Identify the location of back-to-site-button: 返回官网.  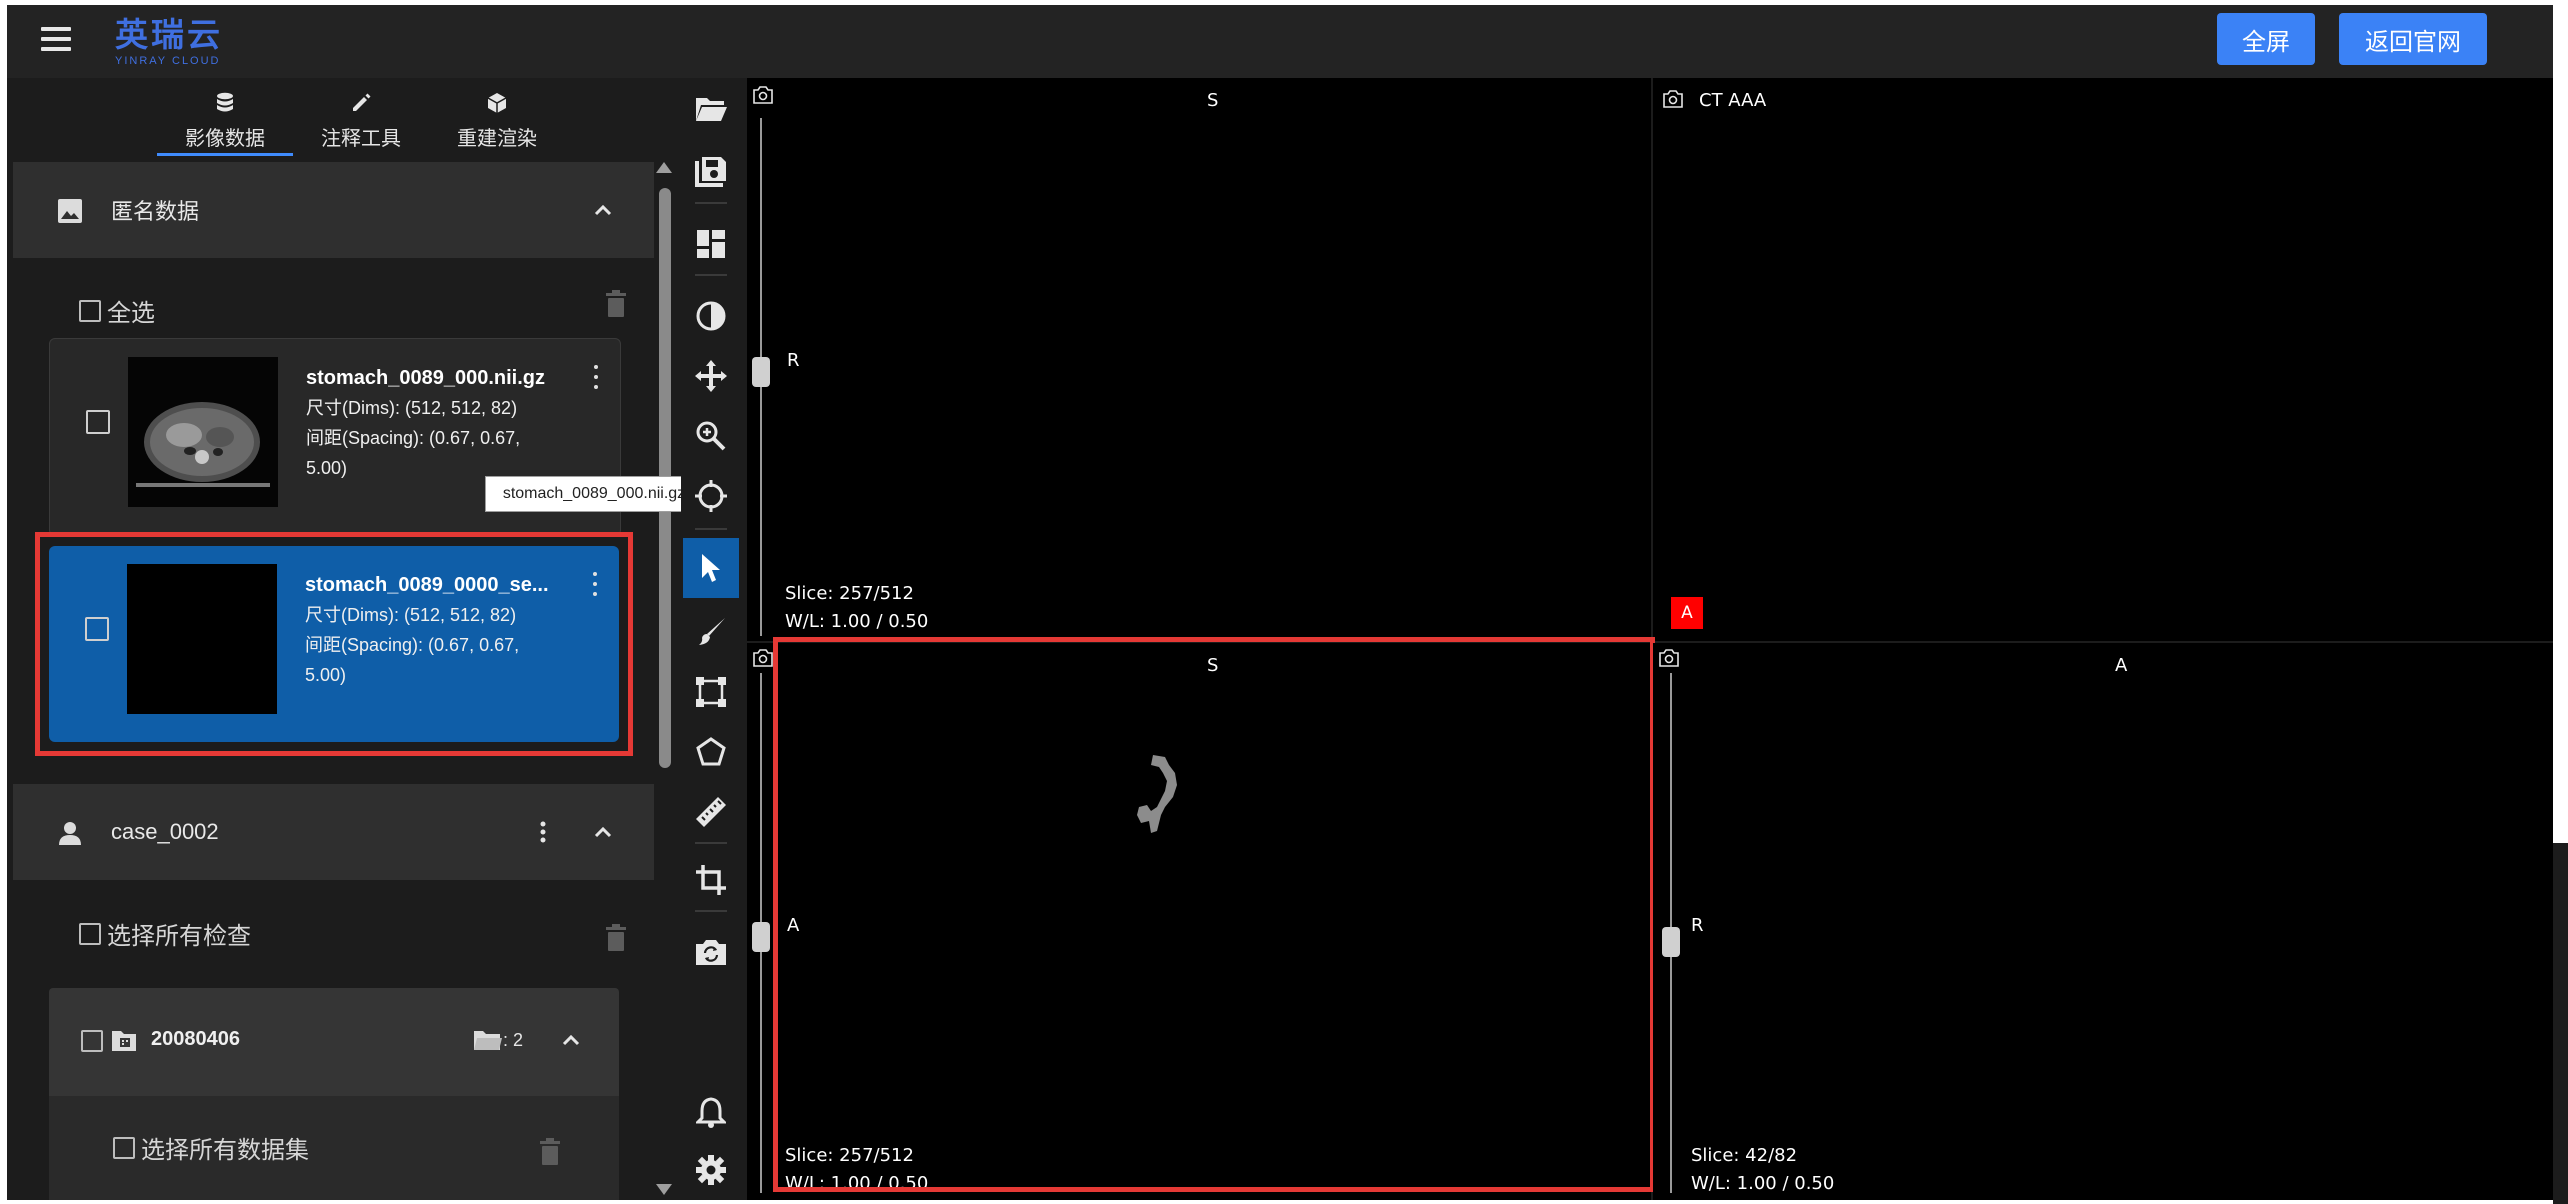
(2413, 39).